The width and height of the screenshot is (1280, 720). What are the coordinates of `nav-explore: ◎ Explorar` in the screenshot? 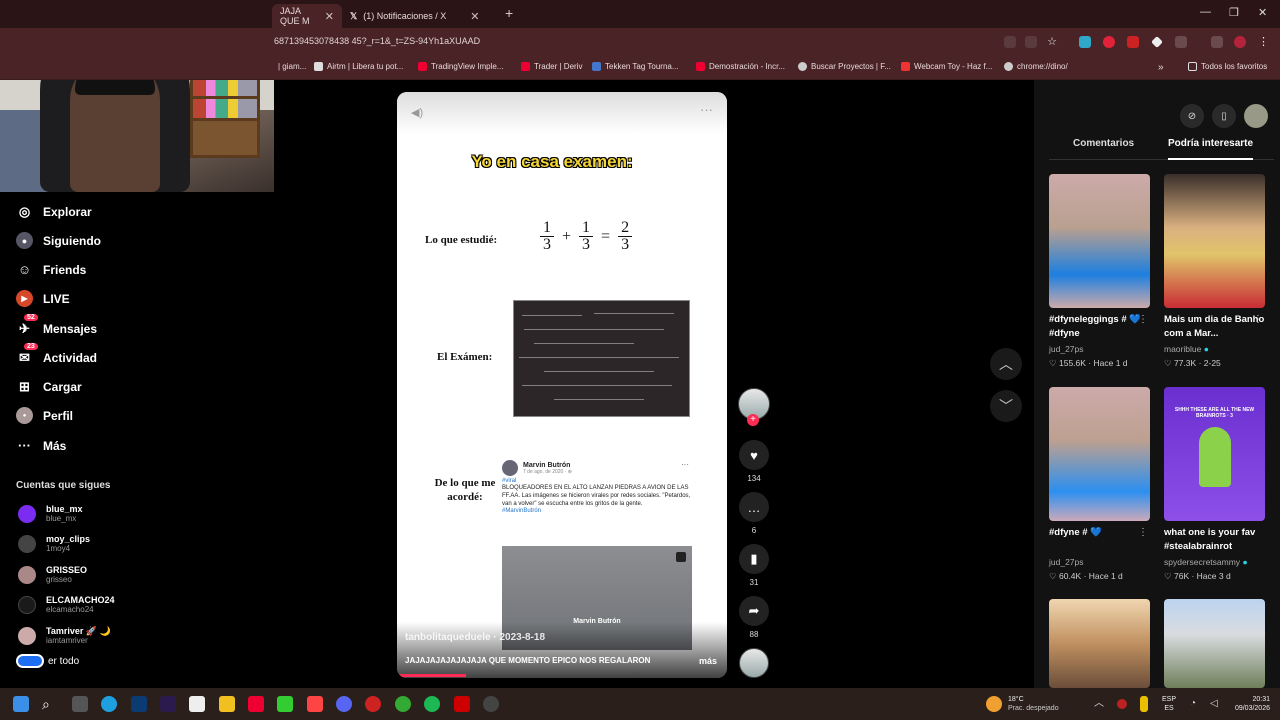 It's located at (54, 211).